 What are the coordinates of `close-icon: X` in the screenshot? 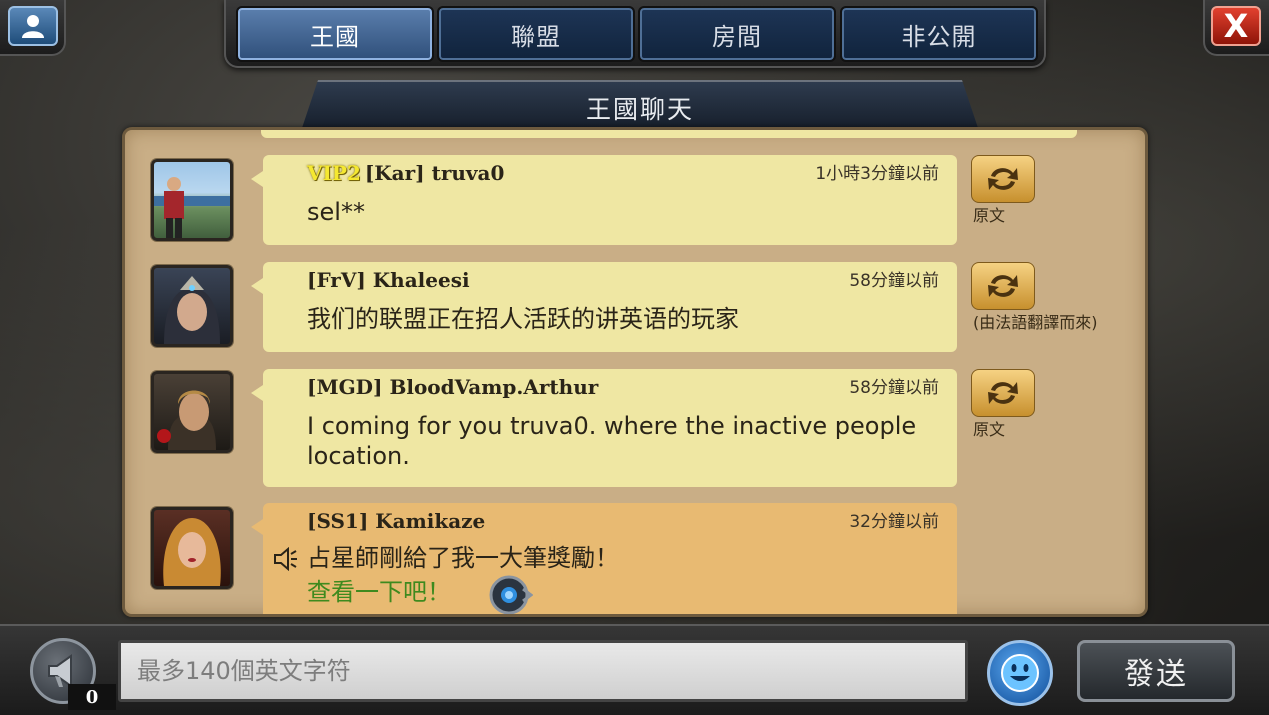 It's located at (1236, 26).